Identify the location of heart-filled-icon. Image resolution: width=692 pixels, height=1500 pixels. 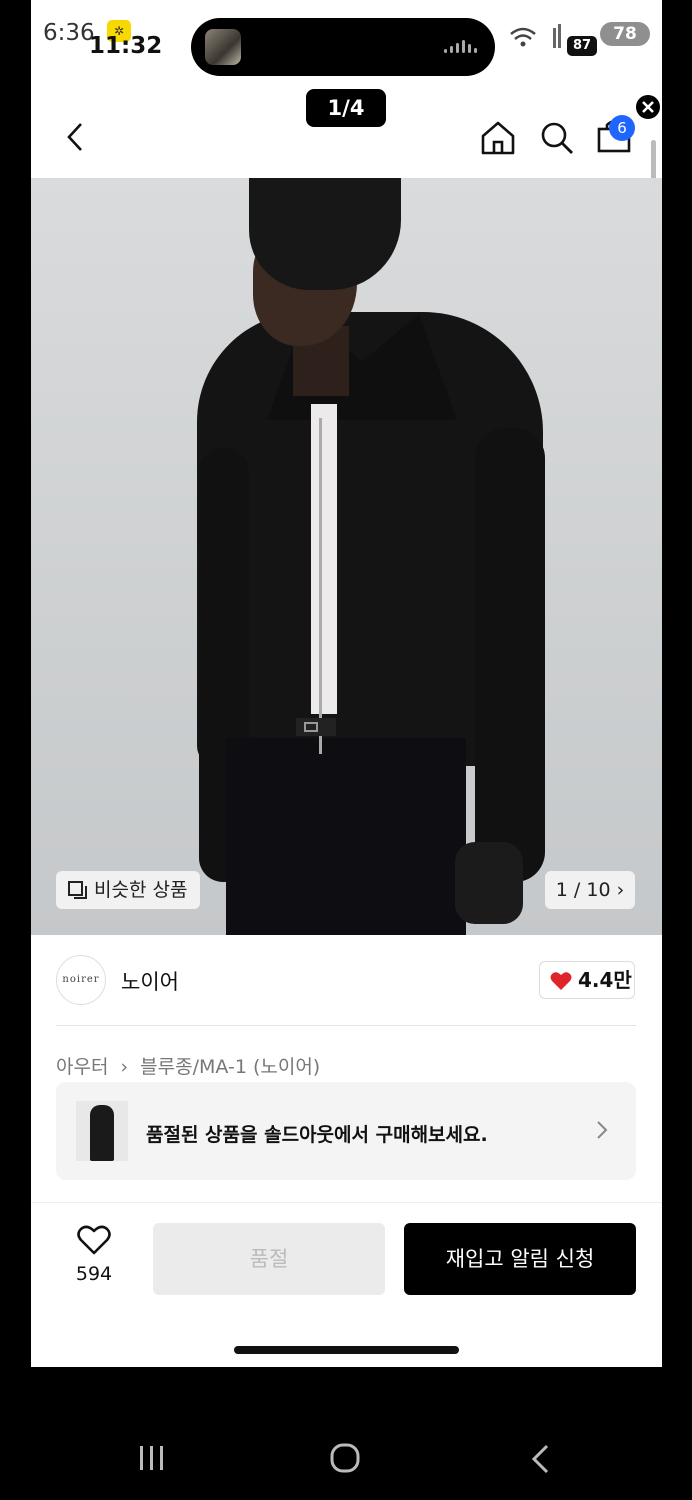
(561, 981).